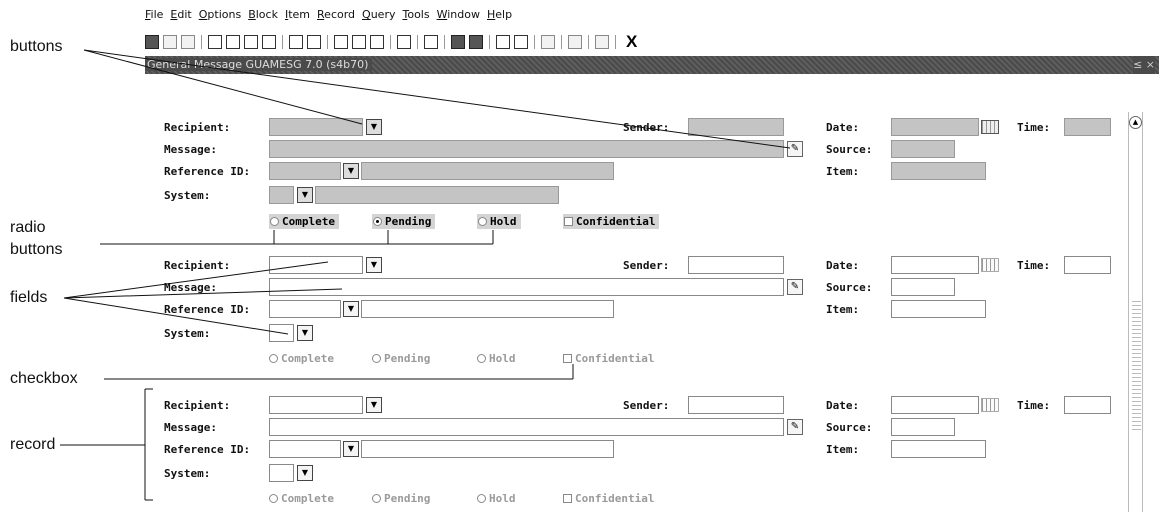  What do you see at coordinates (220, 17) in the screenshot?
I see `menu-options: Options` at bounding box center [220, 17].